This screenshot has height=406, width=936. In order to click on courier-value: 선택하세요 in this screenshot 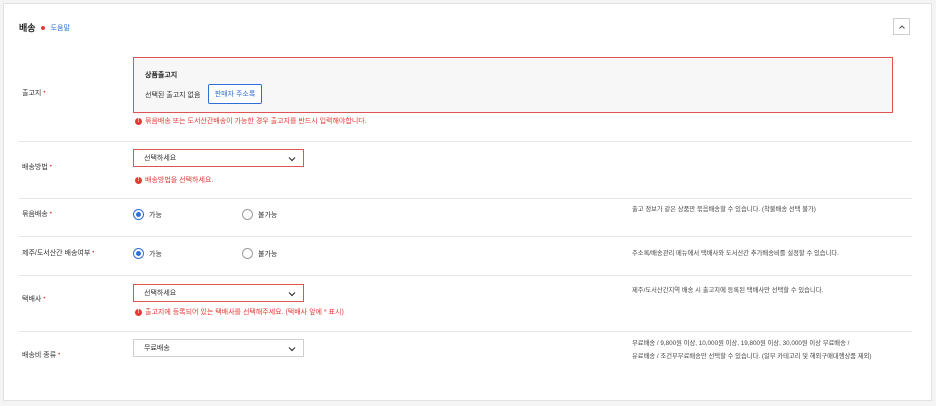, I will do `click(160, 293)`.